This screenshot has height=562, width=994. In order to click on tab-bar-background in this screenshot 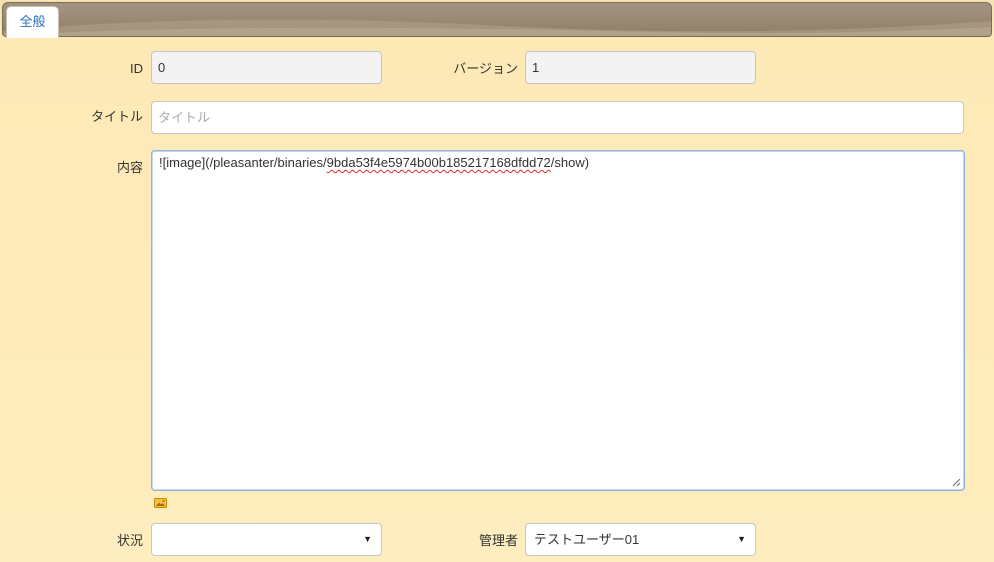, I will do `click(497, 19)`.